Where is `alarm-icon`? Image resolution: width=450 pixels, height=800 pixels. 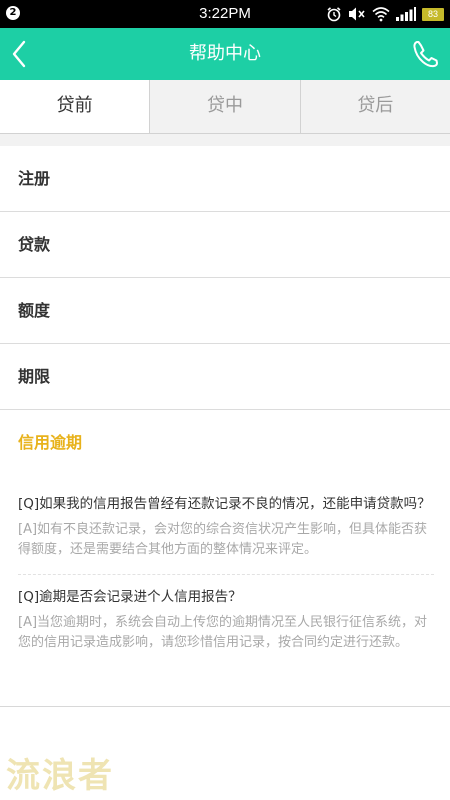
alarm-icon is located at coordinates (334, 14).